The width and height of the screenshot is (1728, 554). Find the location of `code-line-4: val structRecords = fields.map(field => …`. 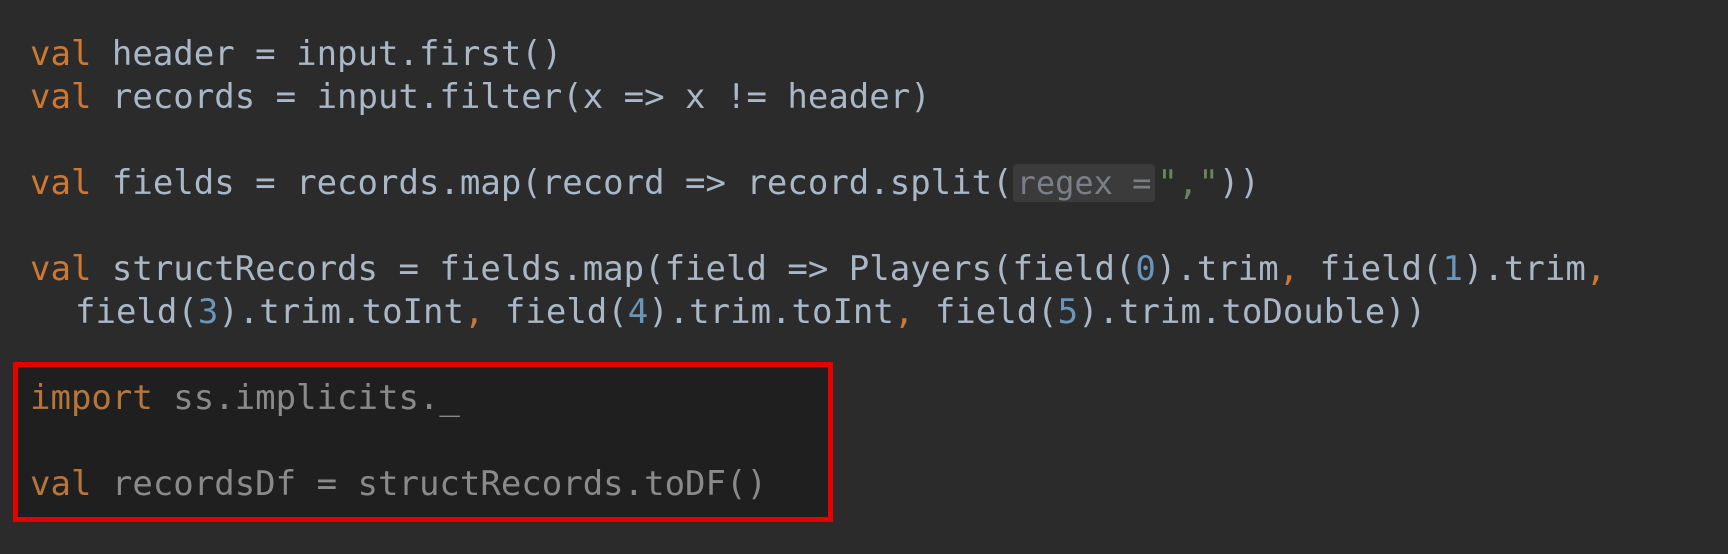

code-line-4: val structRecords = fields.map(field => … is located at coordinates (818, 269).